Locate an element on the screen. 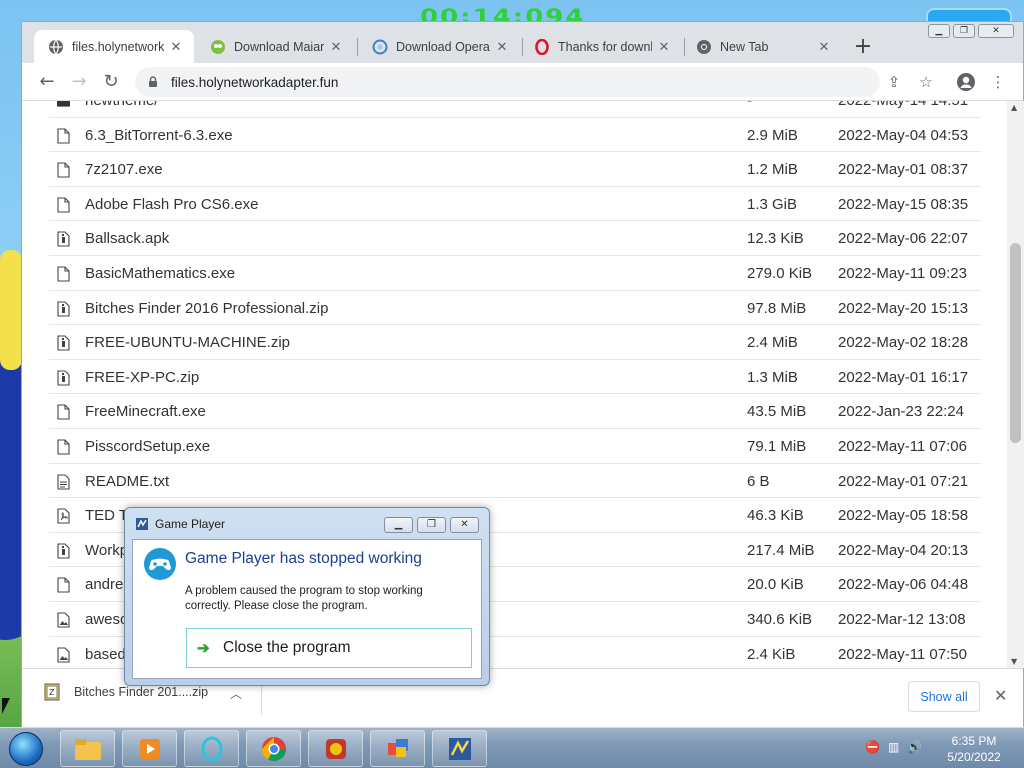 Image resolution: width=1024 pixels, height=768 pixels. system-tray: ⛔ ▥ 🔊 is located at coordinates (893, 747).